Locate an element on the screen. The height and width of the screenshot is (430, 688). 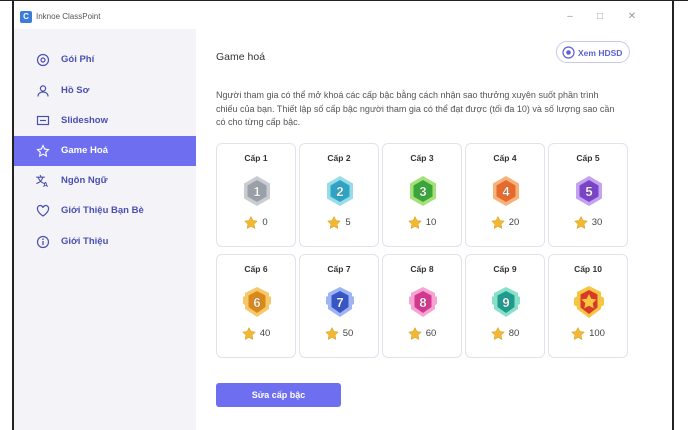
level-title: Cấp 10 is located at coordinates (588, 269).